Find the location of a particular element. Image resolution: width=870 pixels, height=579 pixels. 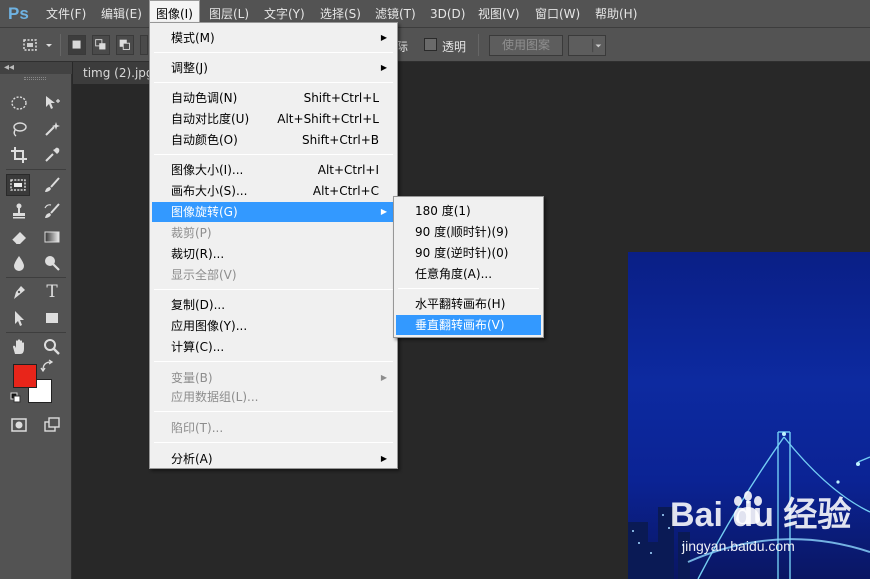

gradient-icon is located at coordinates (52, 237).